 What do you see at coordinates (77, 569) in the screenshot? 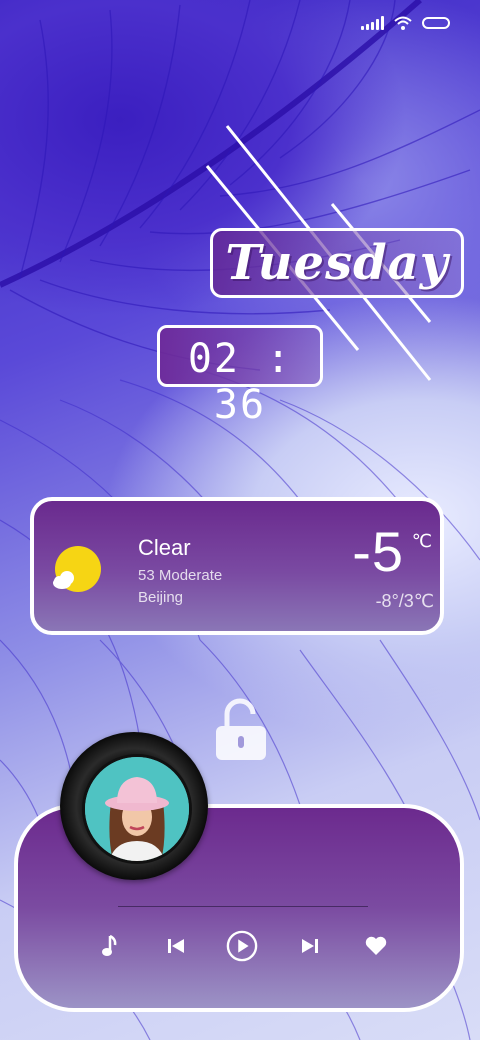
I see `sun-cloud-icon` at bounding box center [77, 569].